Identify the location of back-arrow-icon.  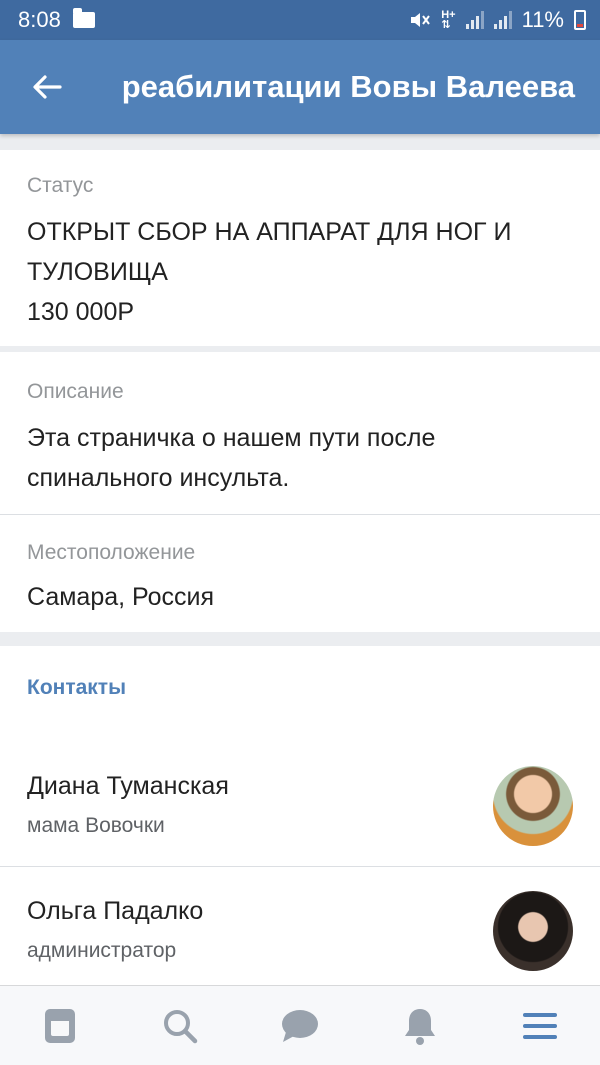
(47, 87).